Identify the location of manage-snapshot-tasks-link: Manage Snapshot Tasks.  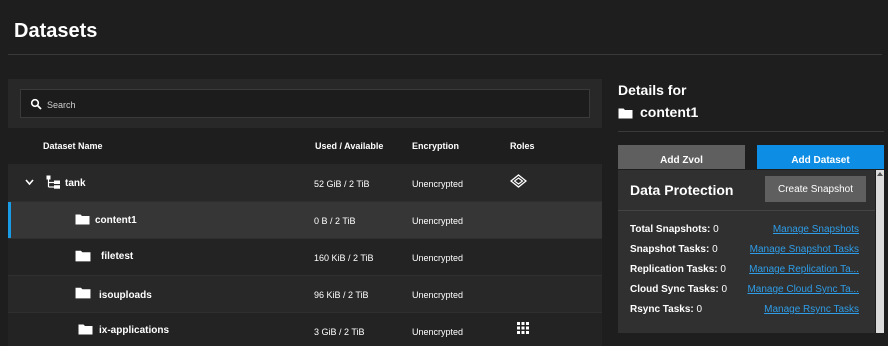
(804, 249).